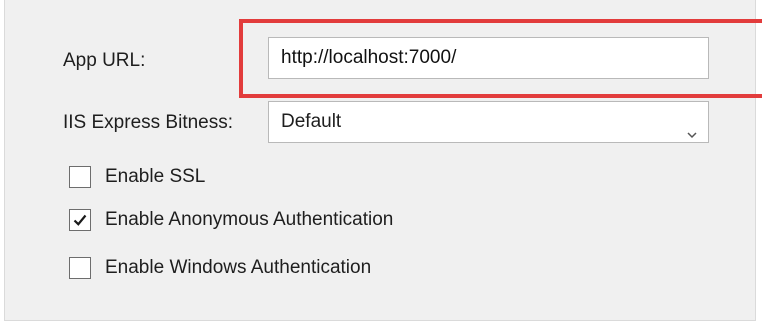 Image resolution: width=762 pixels, height=325 pixels. I want to click on enable-windows-auth-label: Enable Windows Authentication, so click(238, 268).